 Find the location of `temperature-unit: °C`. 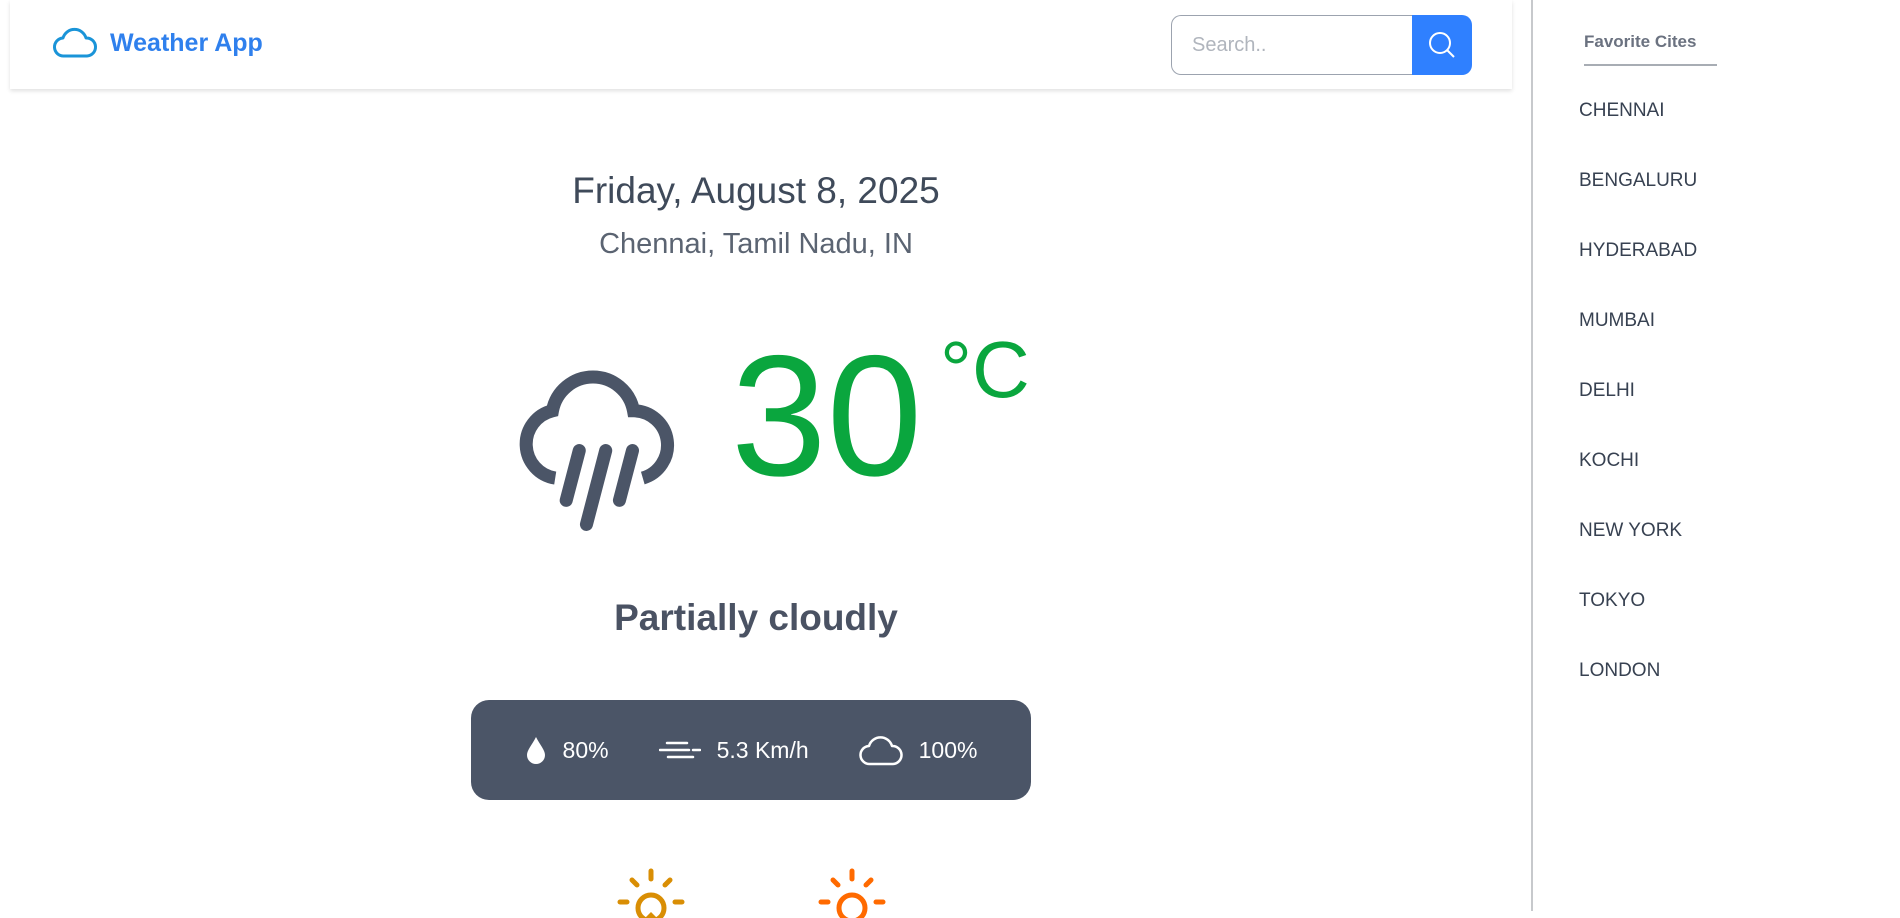

temperature-unit: °C is located at coordinates (985, 369).